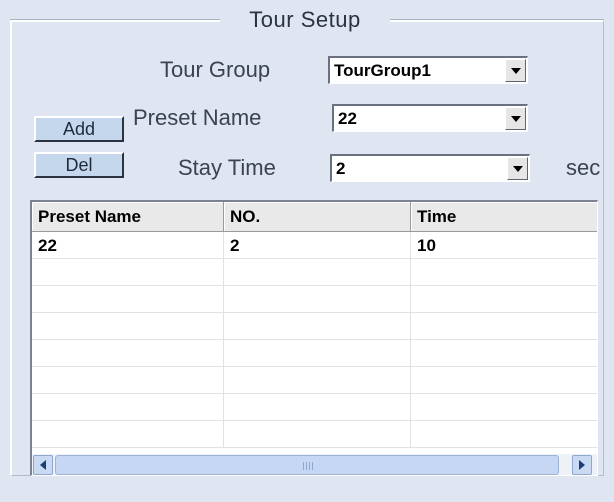 This screenshot has width=614, height=502. What do you see at coordinates (504, 245) in the screenshot?
I see `cell-time: 10` at bounding box center [504, 245].